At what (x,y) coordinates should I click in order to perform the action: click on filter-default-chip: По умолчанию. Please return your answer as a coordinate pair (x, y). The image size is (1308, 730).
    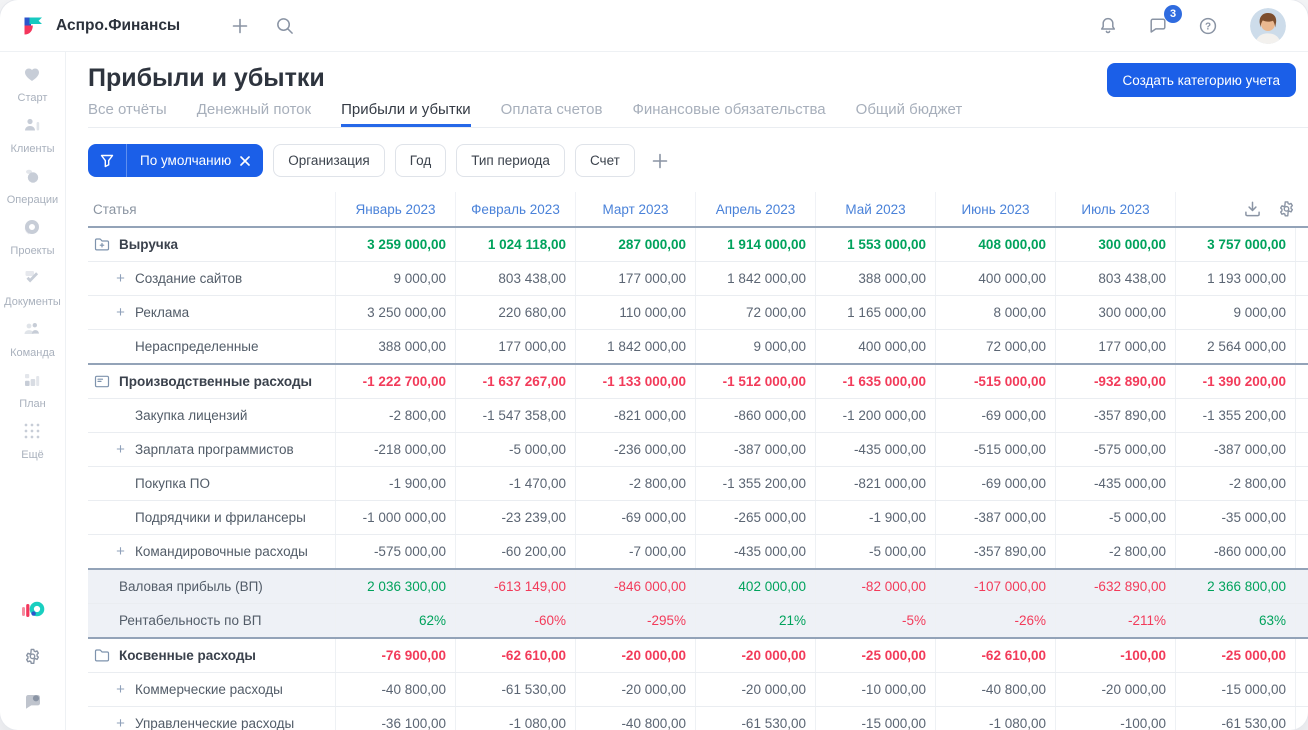
    Looking at the image, I should click on (176, 160).